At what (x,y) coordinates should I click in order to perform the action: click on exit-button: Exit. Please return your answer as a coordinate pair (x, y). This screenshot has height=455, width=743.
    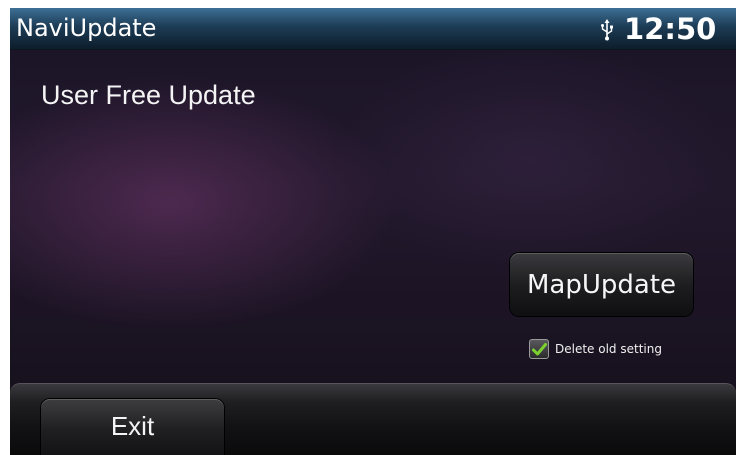
    Looking at the image, I should click on (132, 427).